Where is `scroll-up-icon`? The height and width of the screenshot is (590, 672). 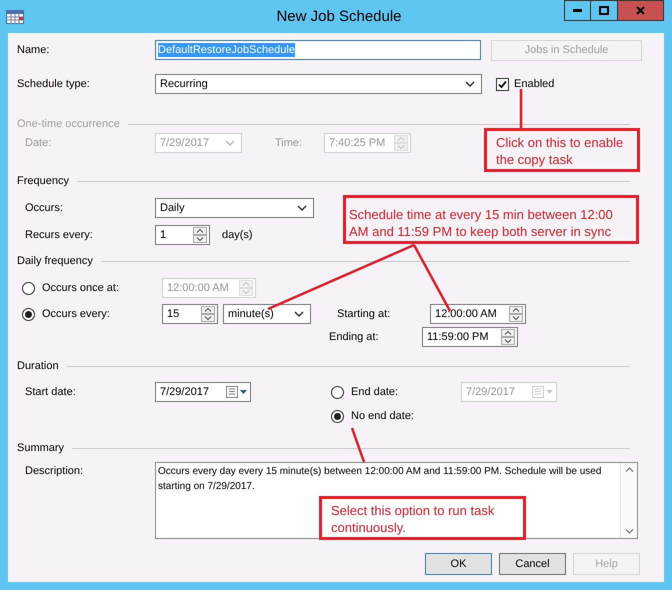
scroll-up-icon is located at coordinates (629, 469).